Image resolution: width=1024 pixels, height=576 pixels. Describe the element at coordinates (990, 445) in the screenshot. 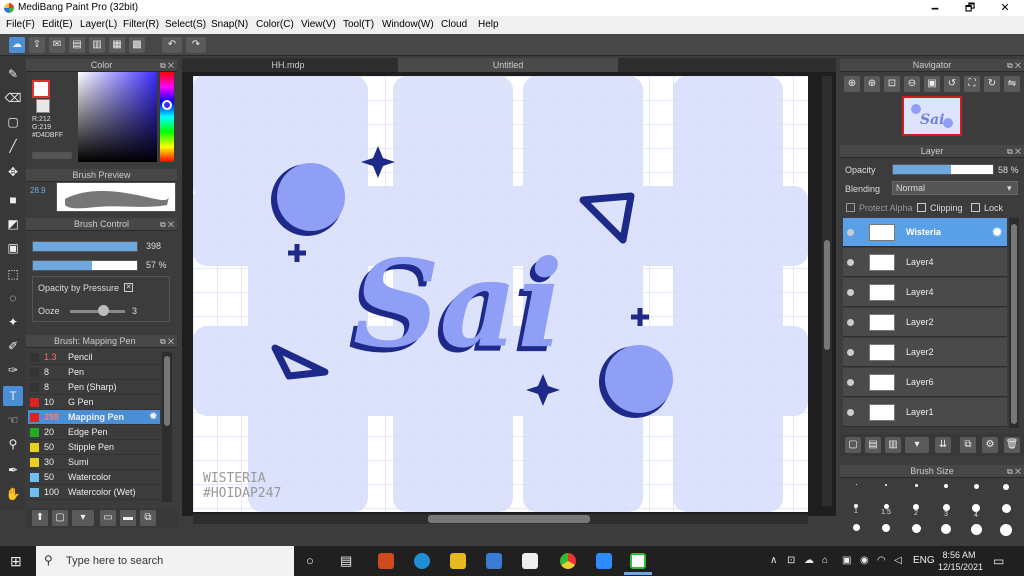

I see `layer-properties-icon: ⚙` at that location.